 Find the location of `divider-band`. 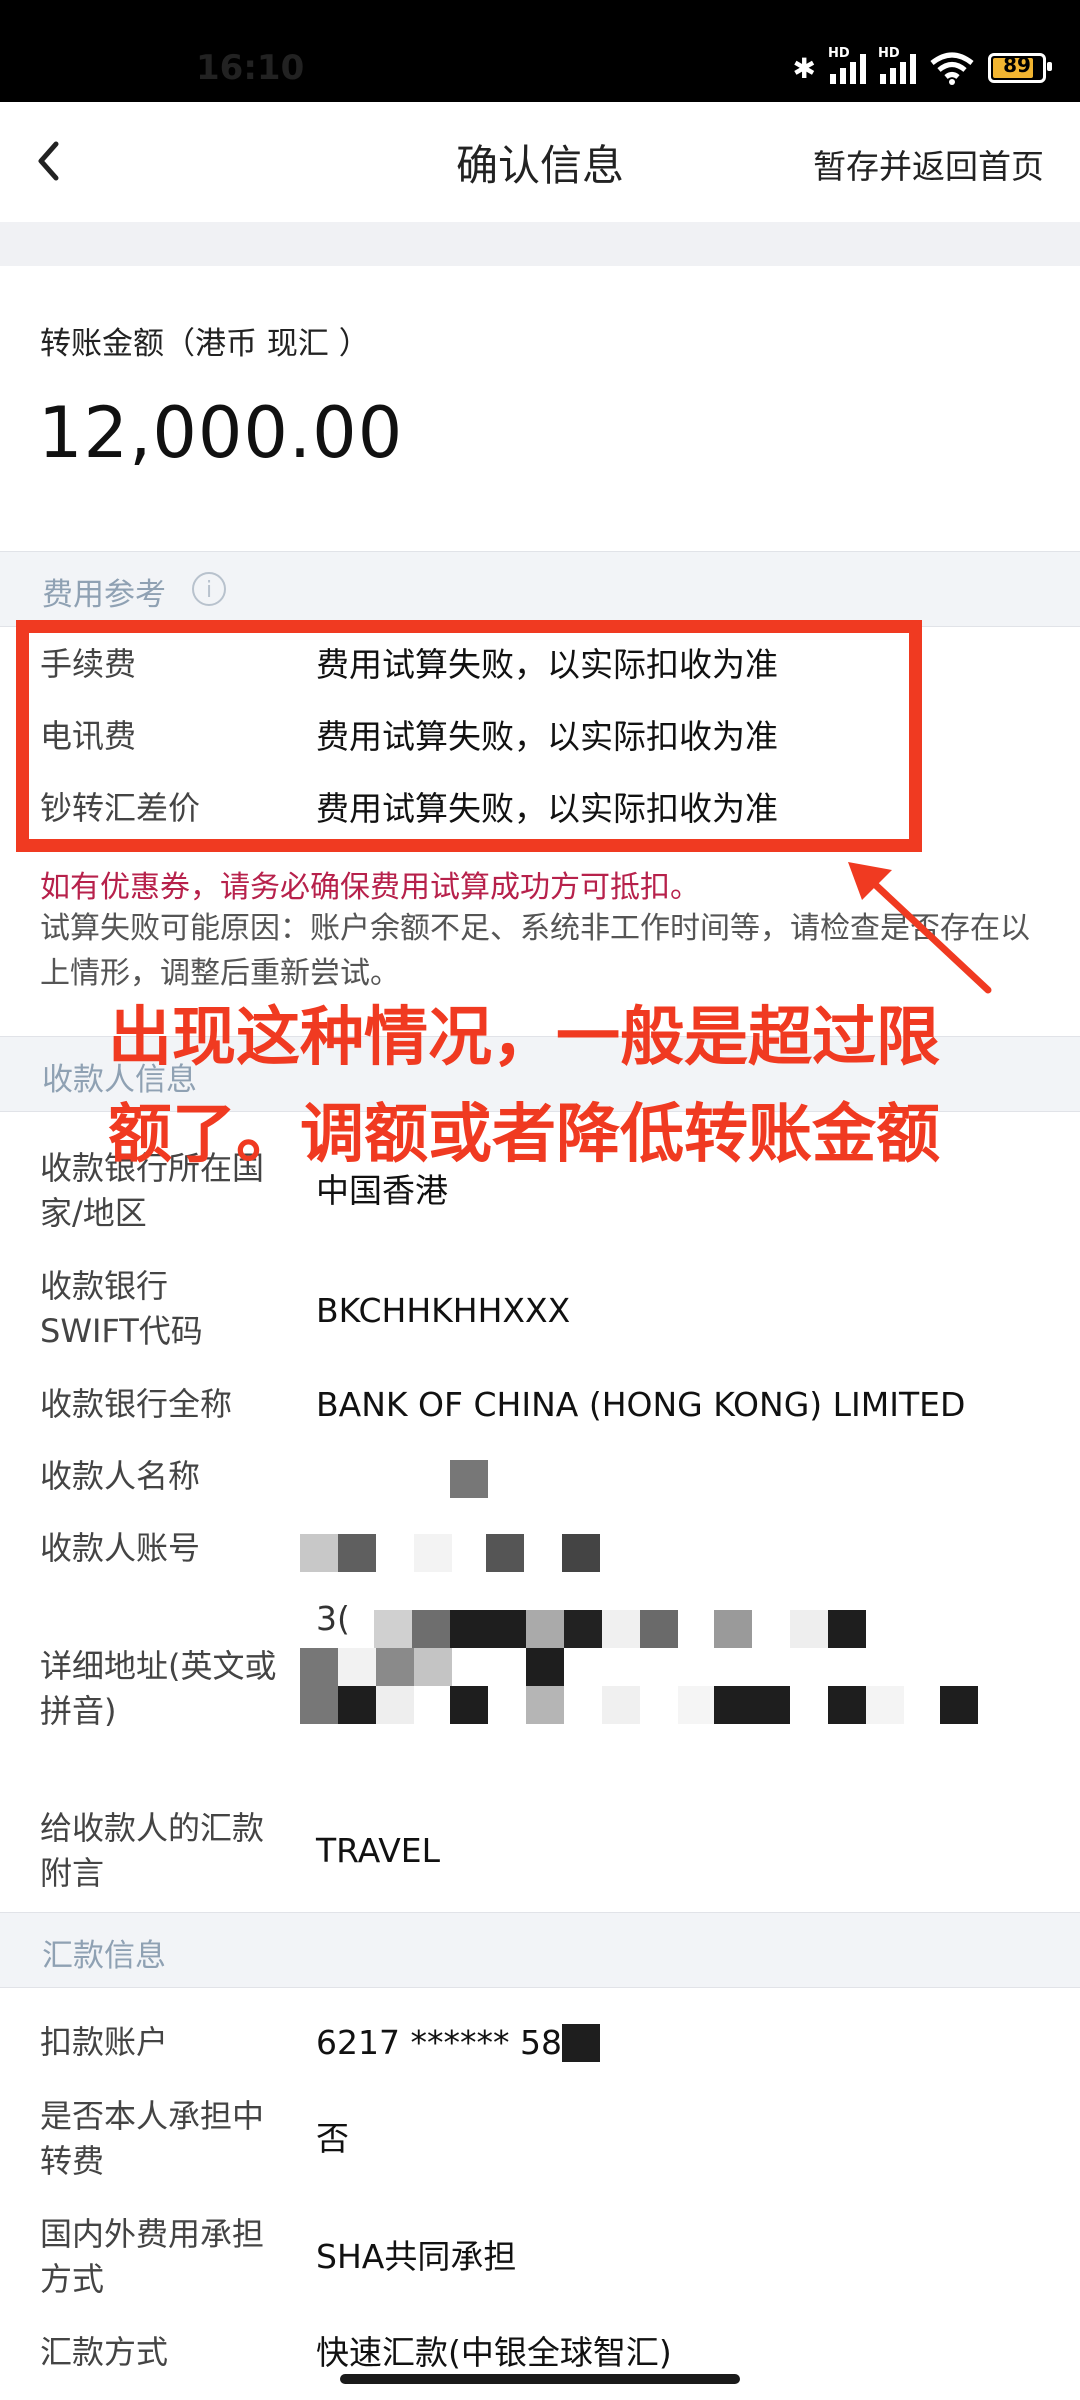

divider-band is located at coordinates (540, 244).